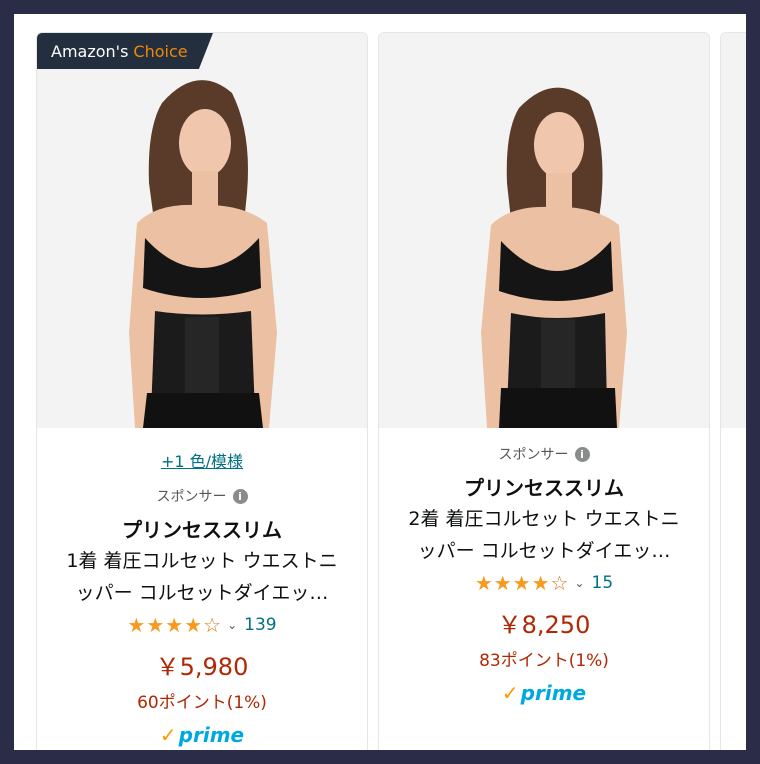 The width and height of the screenshot is (760, 764). I want to click on review-count: 15, so click(603, 583).